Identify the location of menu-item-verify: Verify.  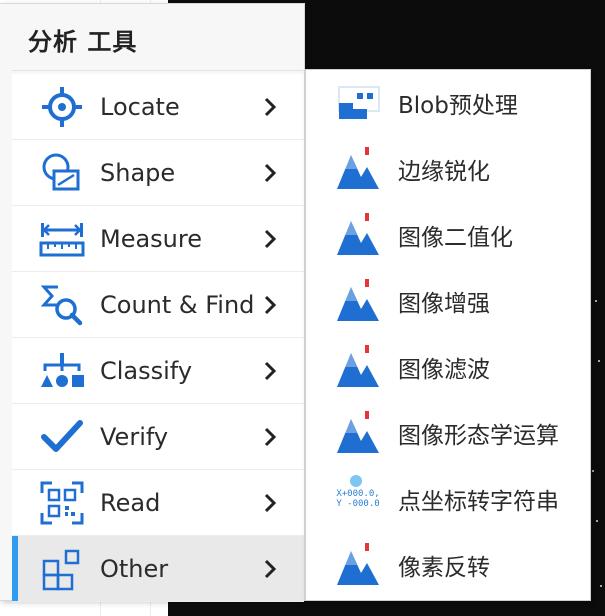
(158, 437).